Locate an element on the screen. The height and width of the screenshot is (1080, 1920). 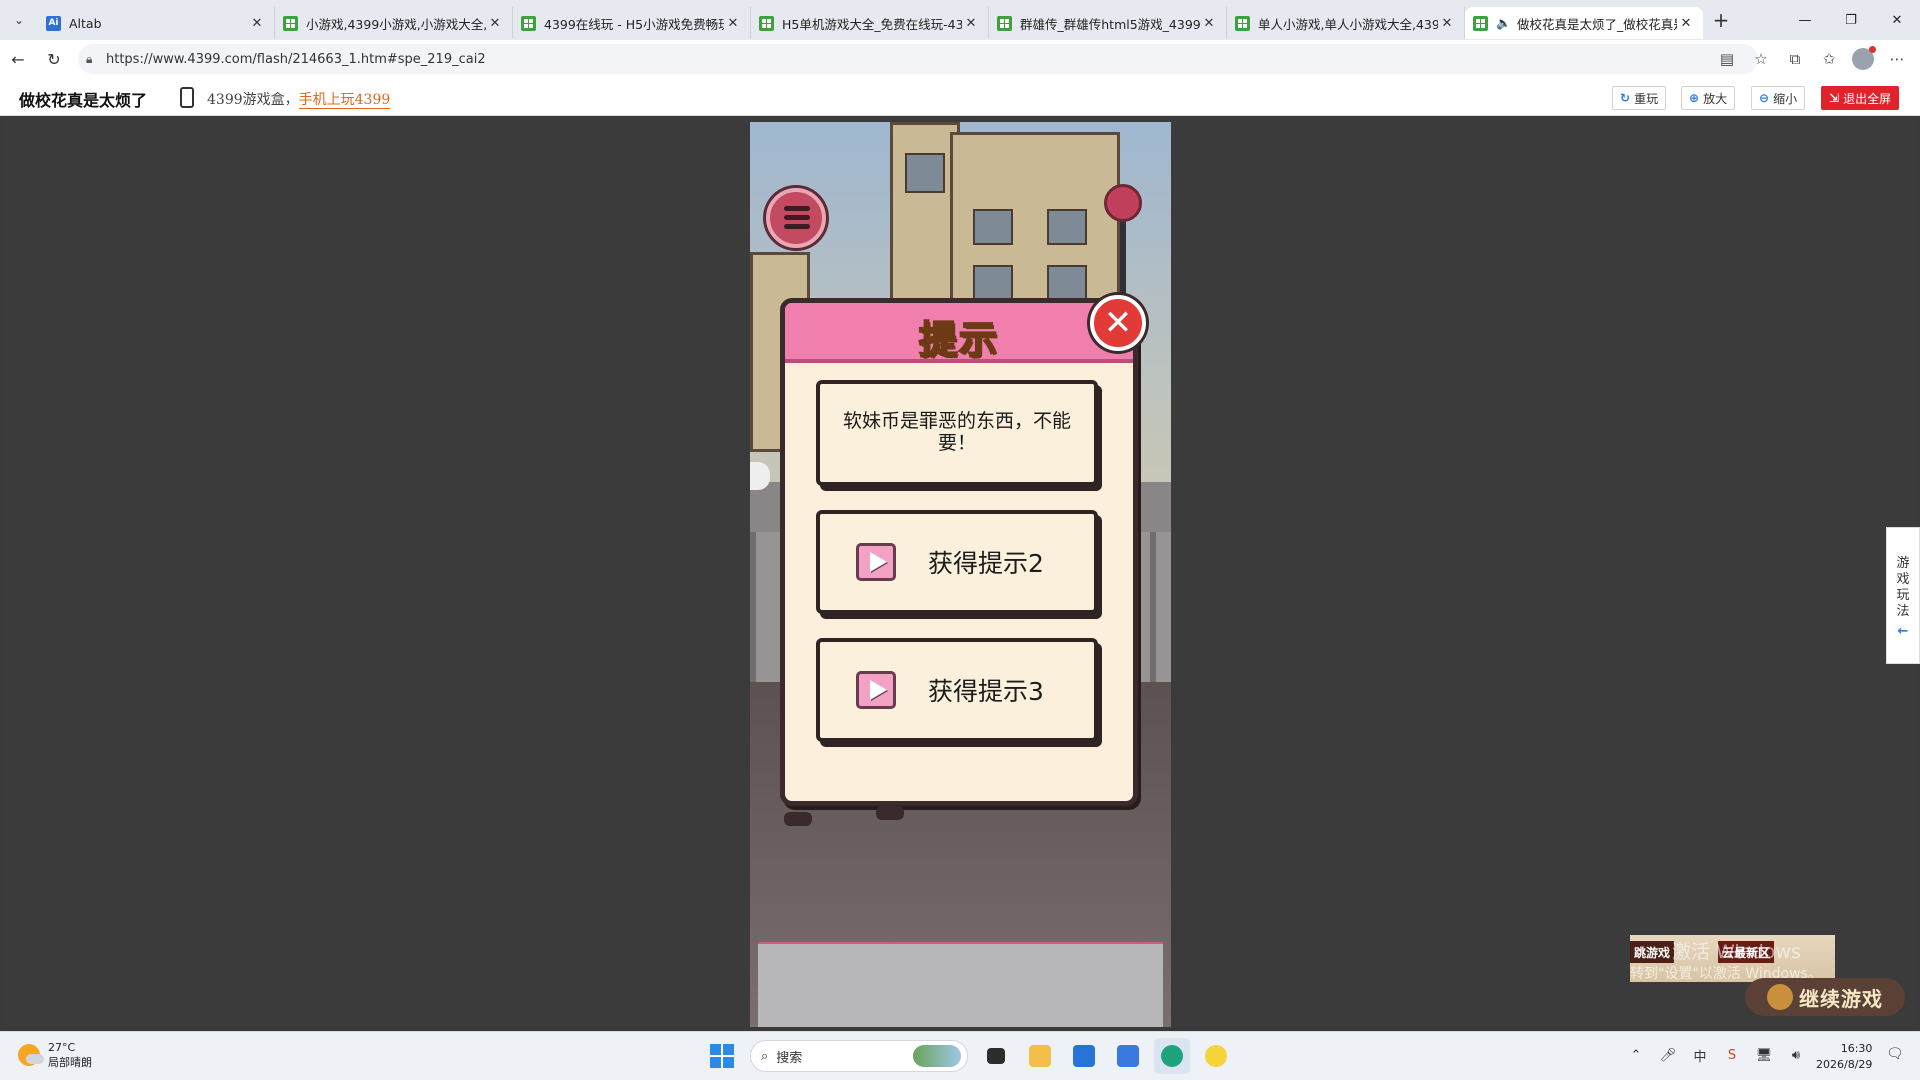
tab-altab: Ai Altab ✕ is located at coordinates (156, 23).